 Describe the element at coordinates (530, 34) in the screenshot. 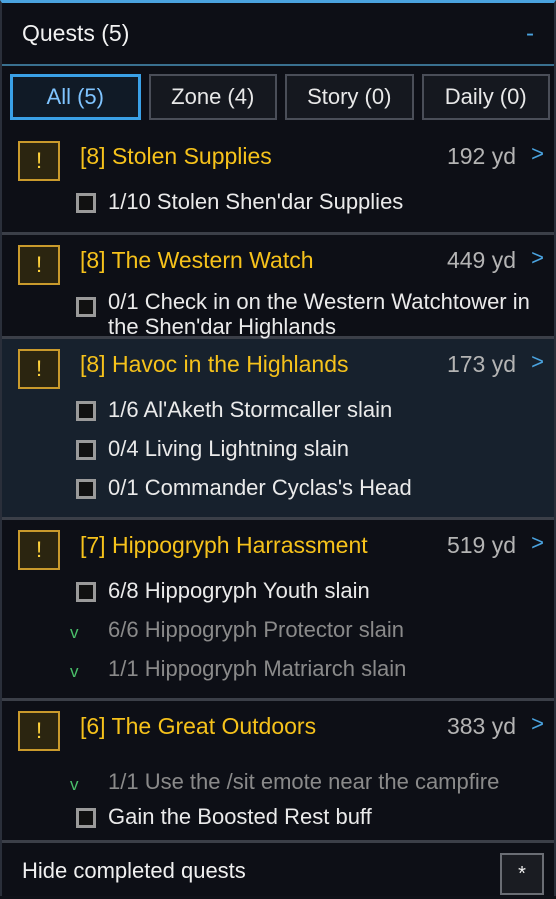

I see `collapse-button: -` at that location.